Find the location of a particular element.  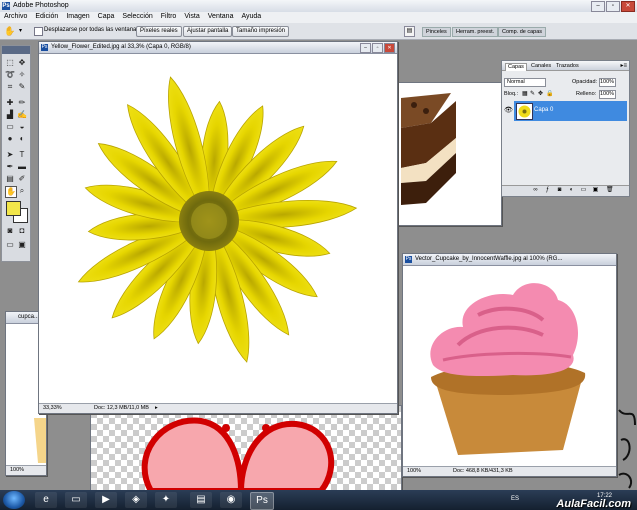

panel-tab-pinceles: Pinceles is located at coordinates (436, 32).